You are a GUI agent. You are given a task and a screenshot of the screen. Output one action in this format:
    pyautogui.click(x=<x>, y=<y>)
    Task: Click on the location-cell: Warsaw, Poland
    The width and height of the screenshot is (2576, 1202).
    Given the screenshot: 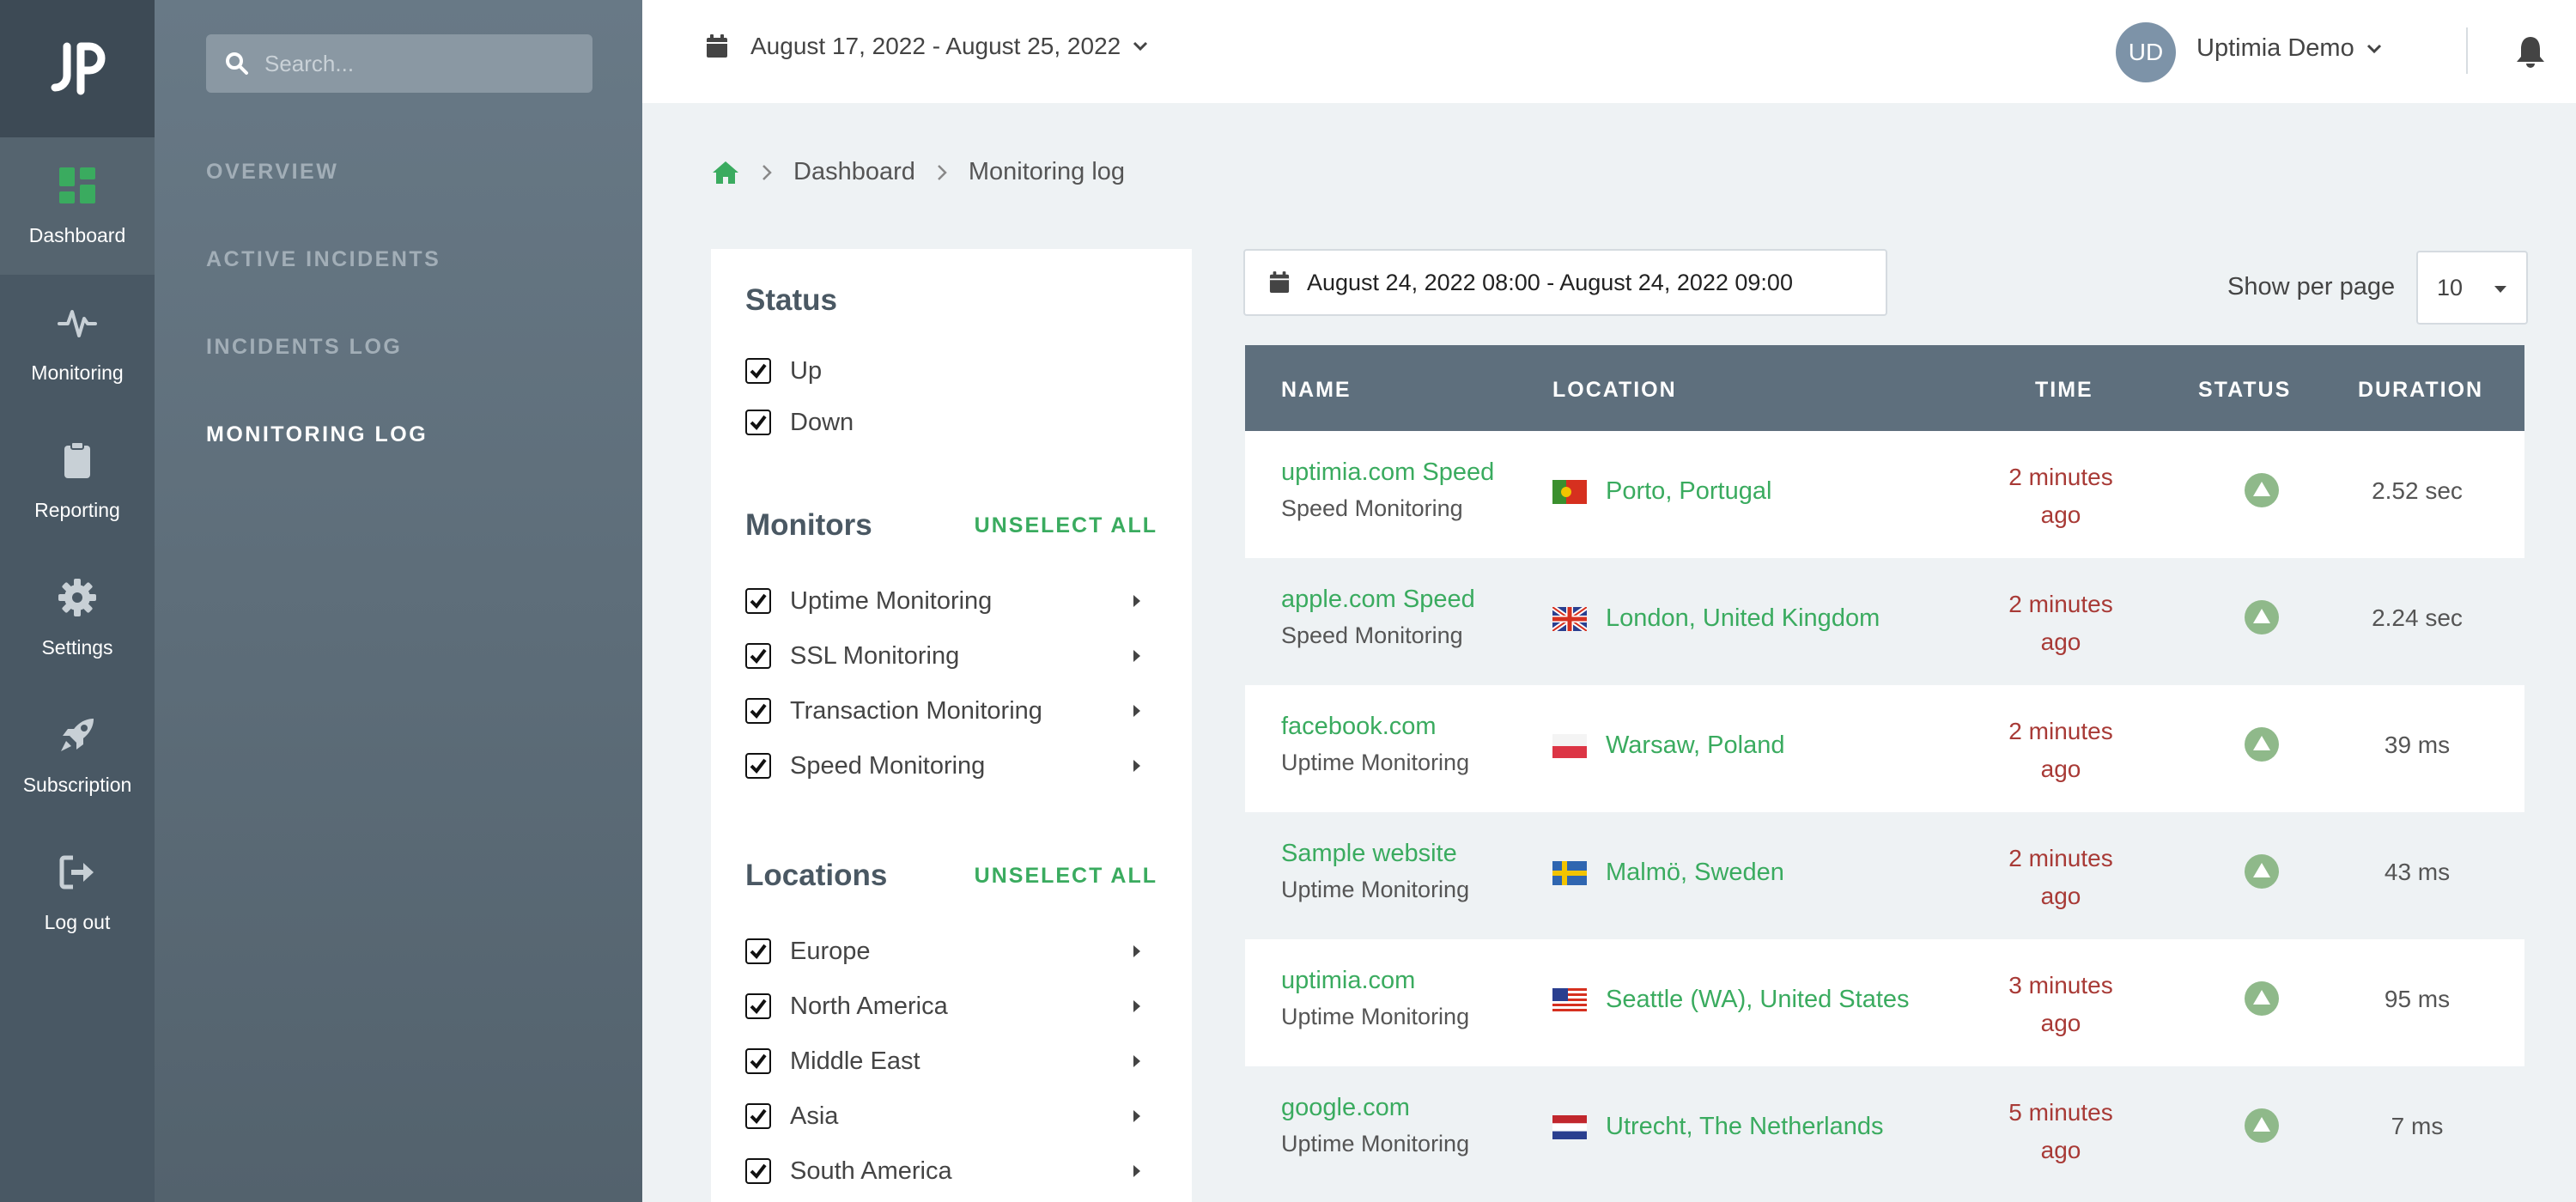 What is the action you would take?
    pyautogui.click(x=1668, y=746)
    